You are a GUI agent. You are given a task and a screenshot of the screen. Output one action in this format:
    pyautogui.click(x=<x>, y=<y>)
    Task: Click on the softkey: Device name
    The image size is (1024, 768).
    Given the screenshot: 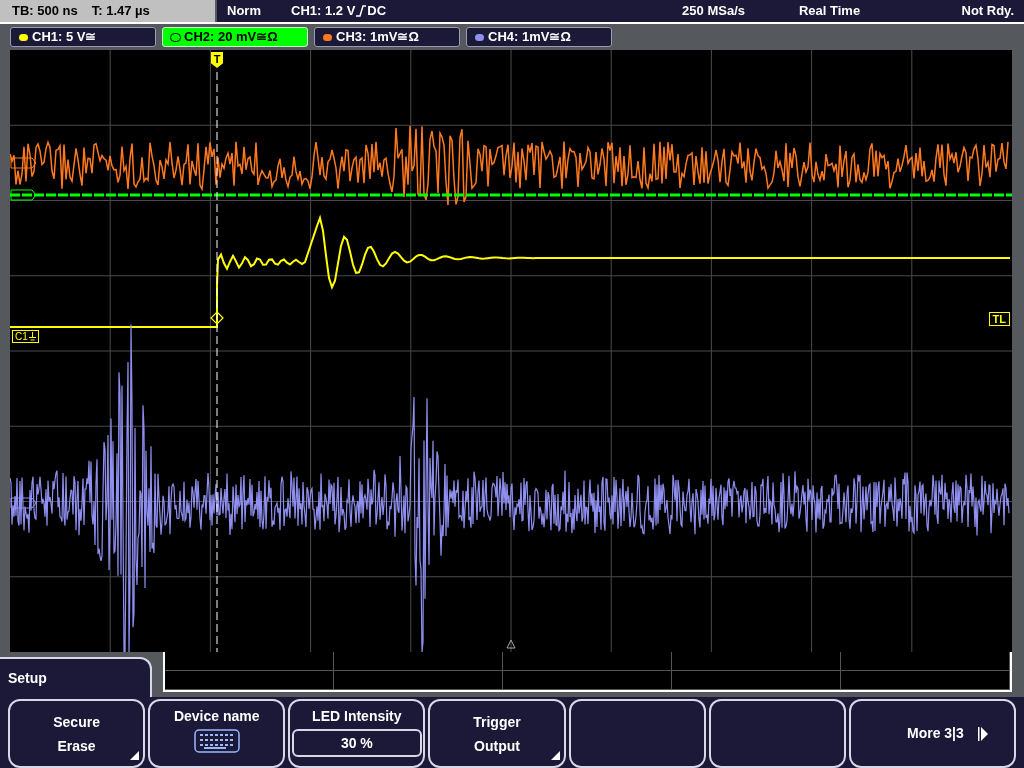 What is the action you would take?
    pyautogui.click(x=217, y=733)
    